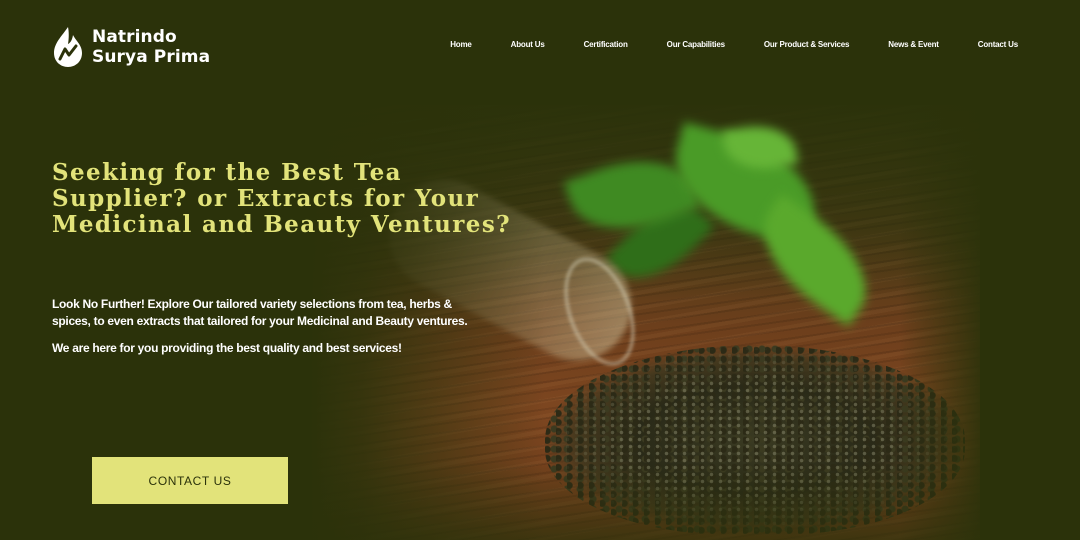 Image resolution: width=1080 pixels, height=540 pixels. I want to click on brand-name: Natrindo Surya Prima, so click(151, 47).